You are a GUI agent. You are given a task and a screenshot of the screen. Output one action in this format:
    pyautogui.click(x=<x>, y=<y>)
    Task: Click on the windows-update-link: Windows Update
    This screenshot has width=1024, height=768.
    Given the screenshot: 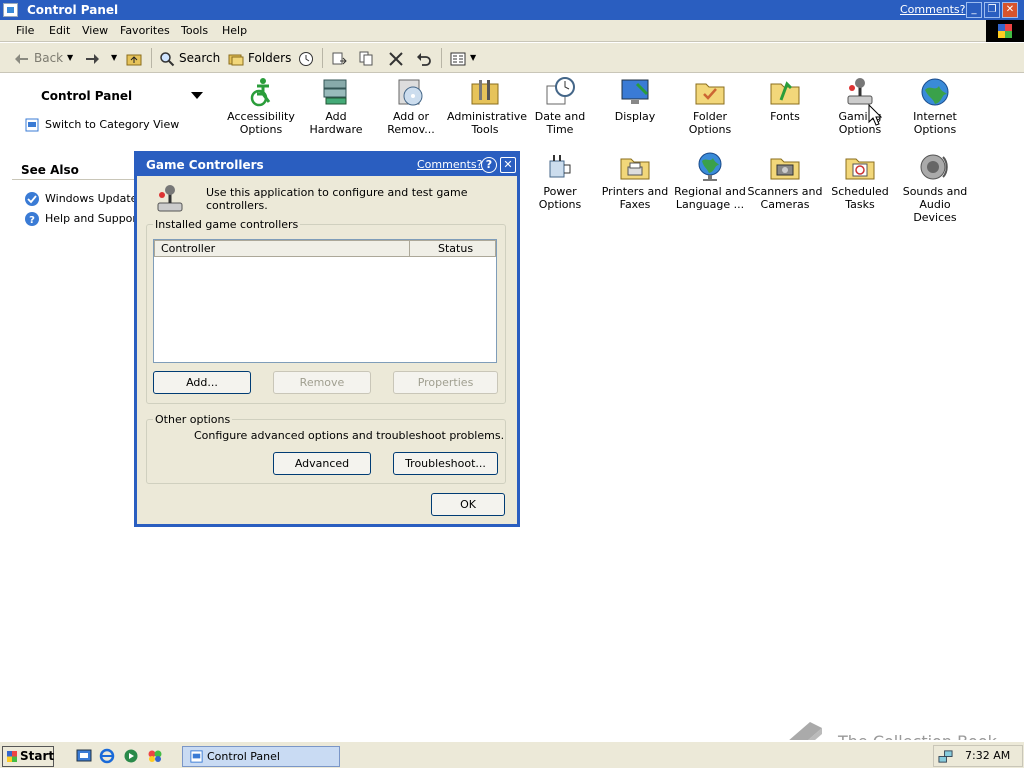 What is the action you would take?
    pyautogui.click(x=80, y=199)
    